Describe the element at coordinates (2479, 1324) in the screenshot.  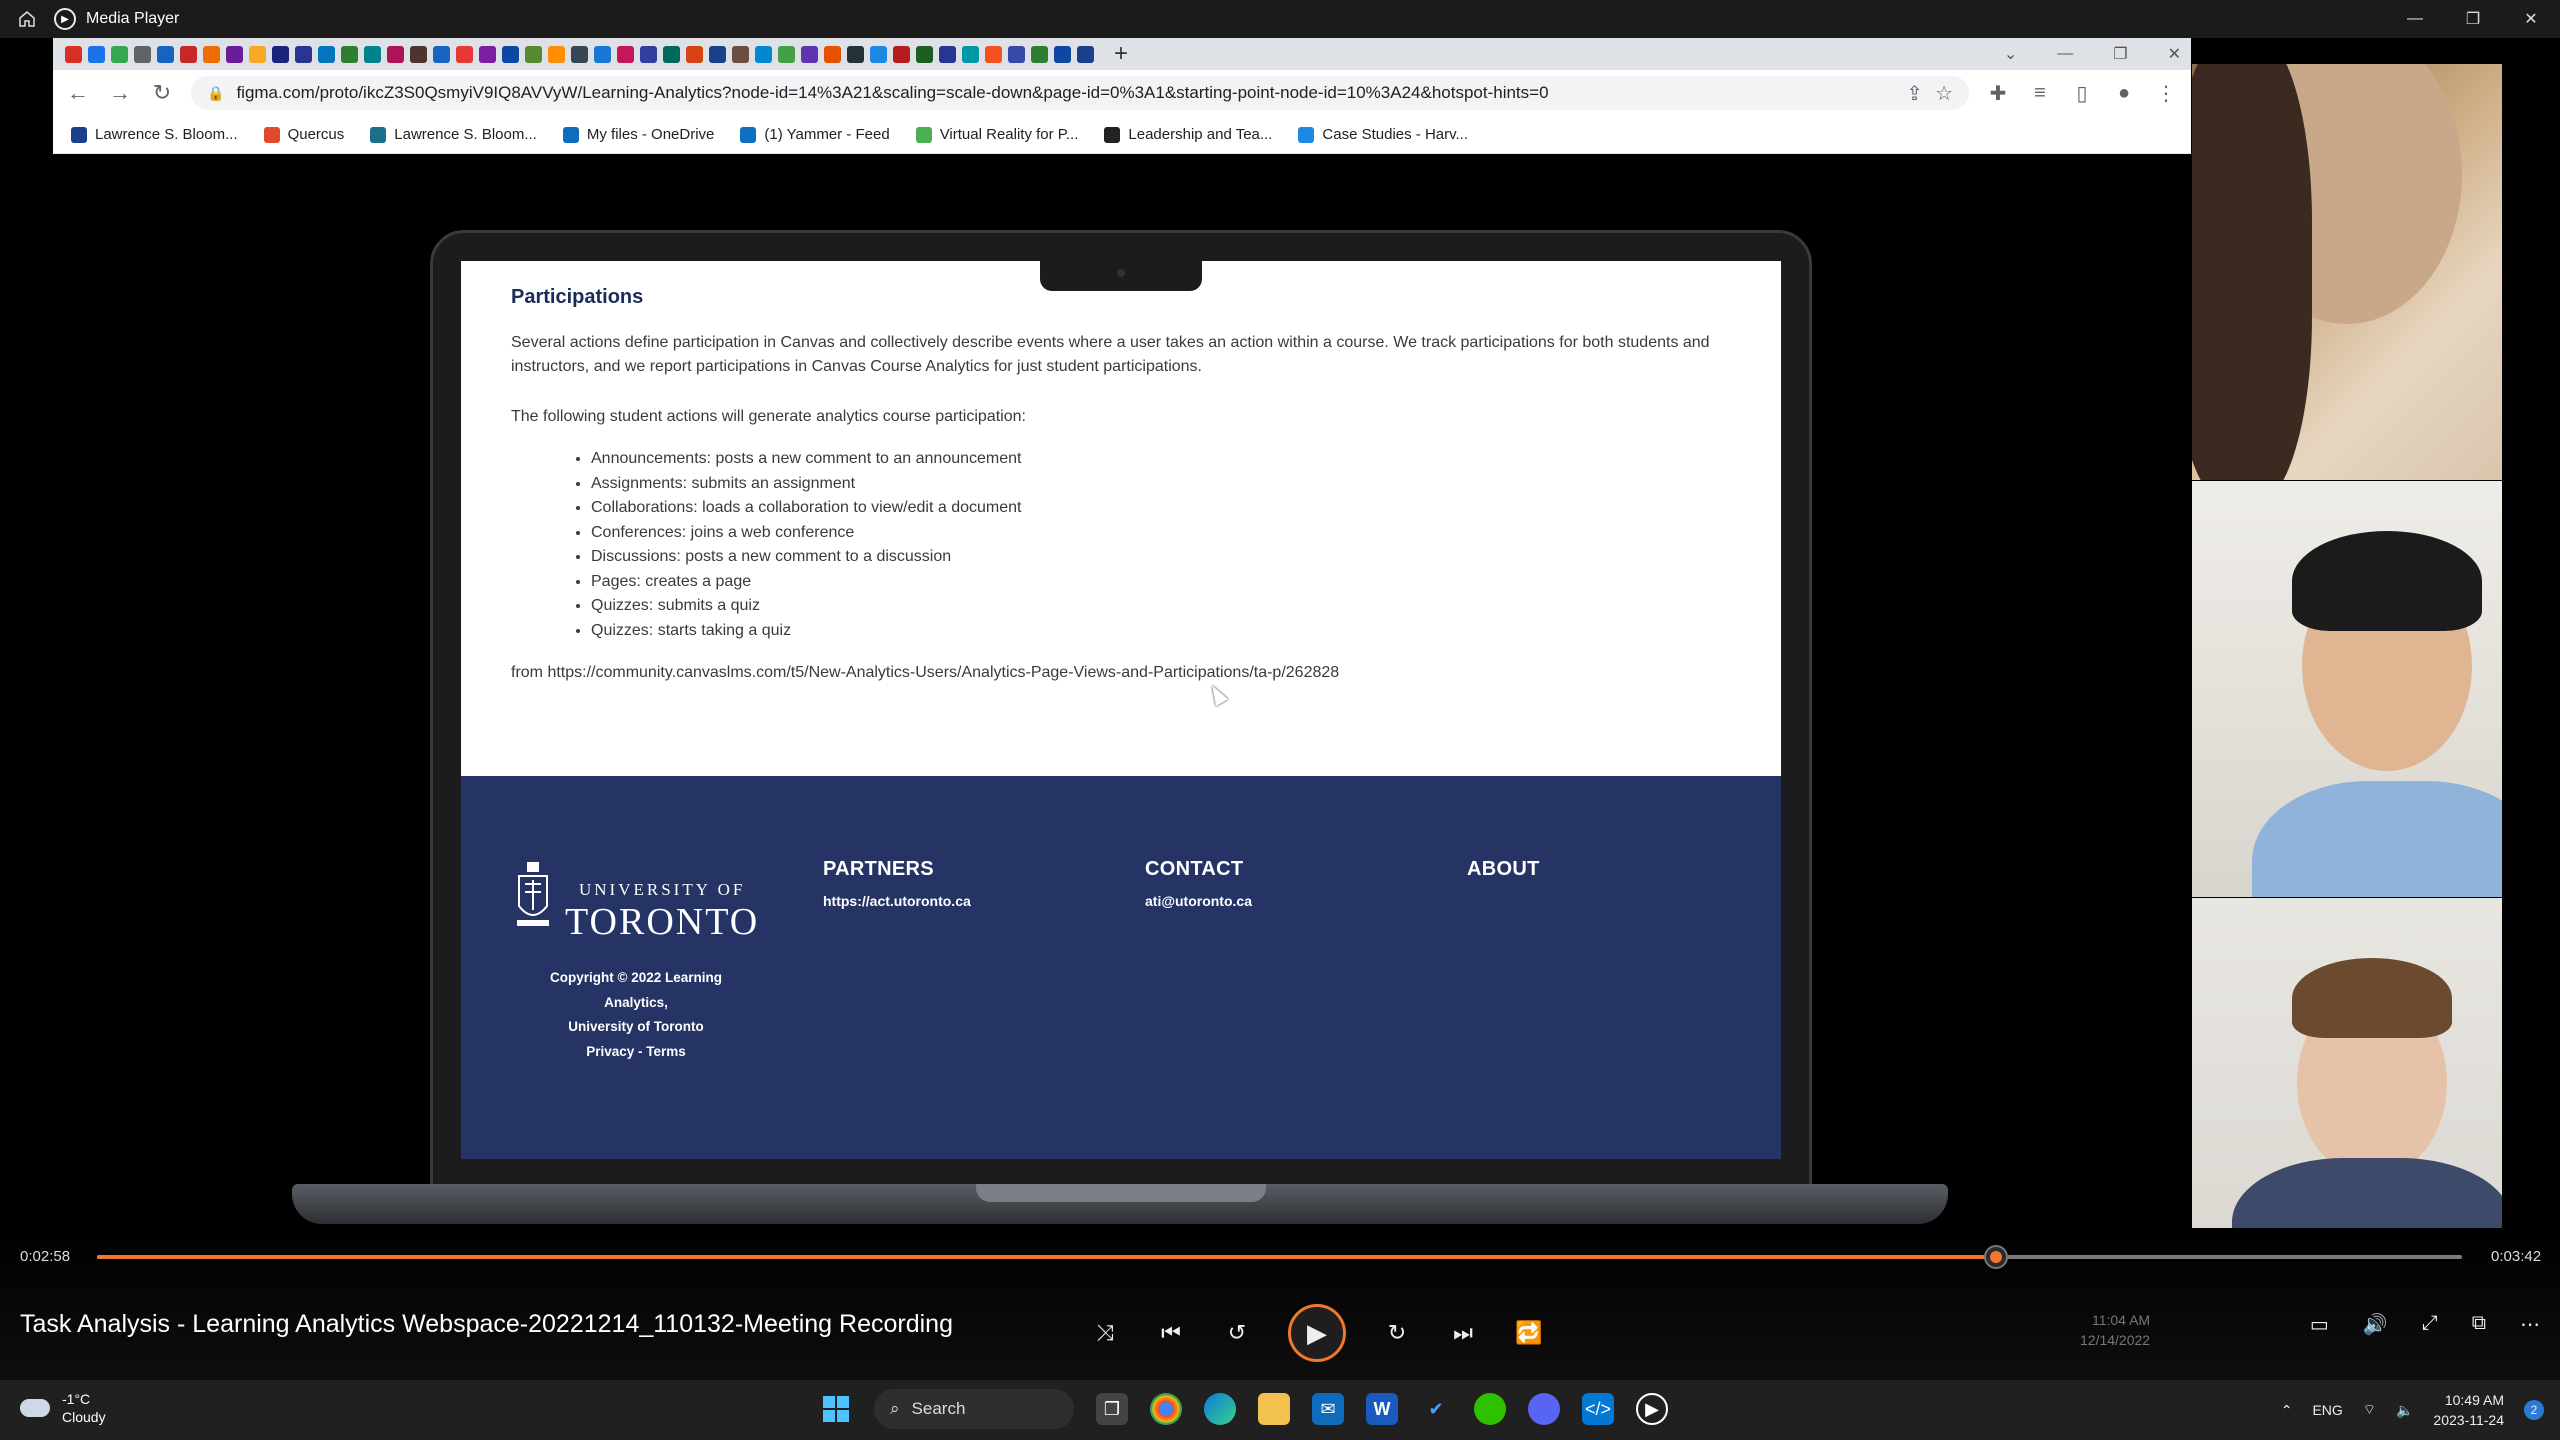
I see `mini-player-icon: ⧉` at that location.